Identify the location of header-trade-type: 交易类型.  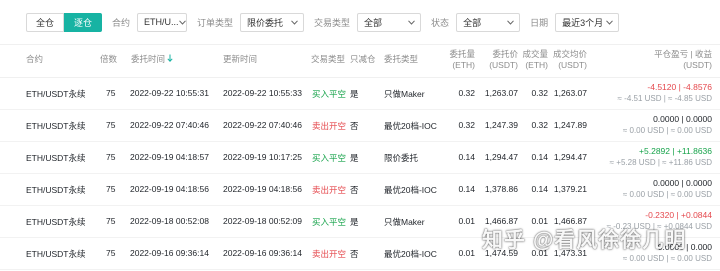
(328, 59).